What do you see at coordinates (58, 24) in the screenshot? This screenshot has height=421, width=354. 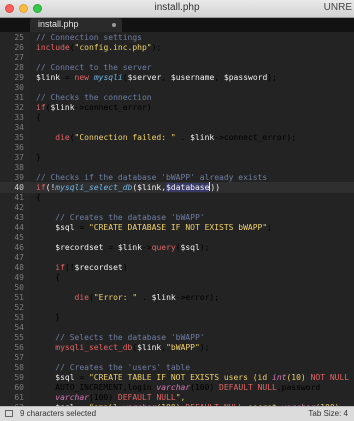 I see `tab-label: install.php` at bounding box center [58, 24].